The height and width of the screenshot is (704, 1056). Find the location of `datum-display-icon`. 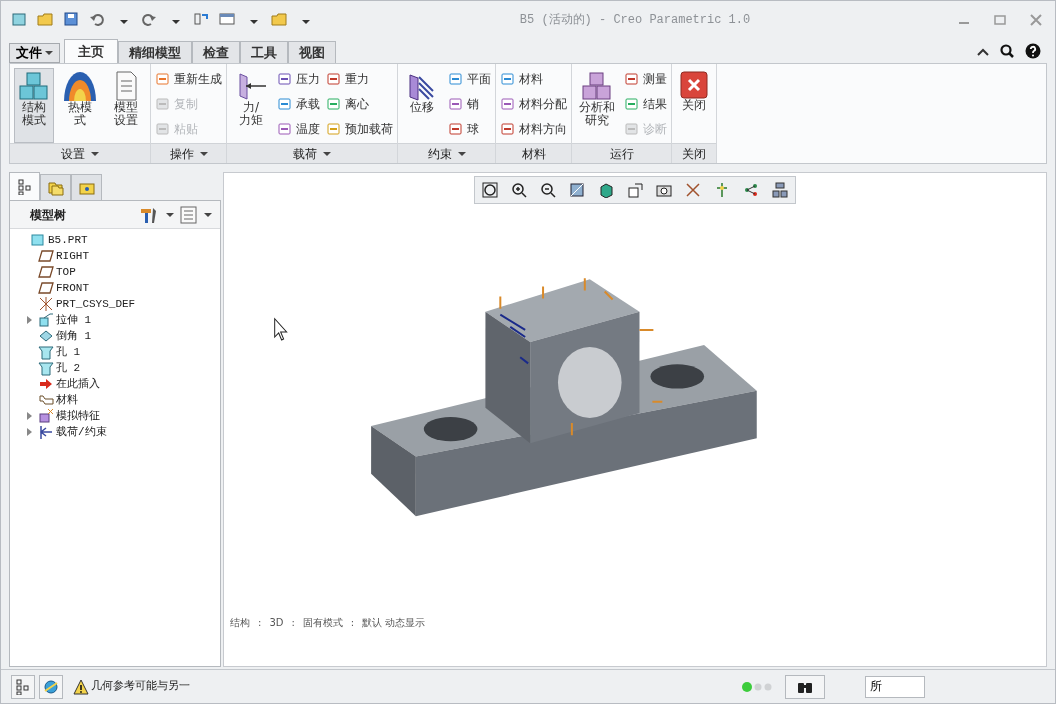

datum-display-icon is located at coordinates (693, 190).